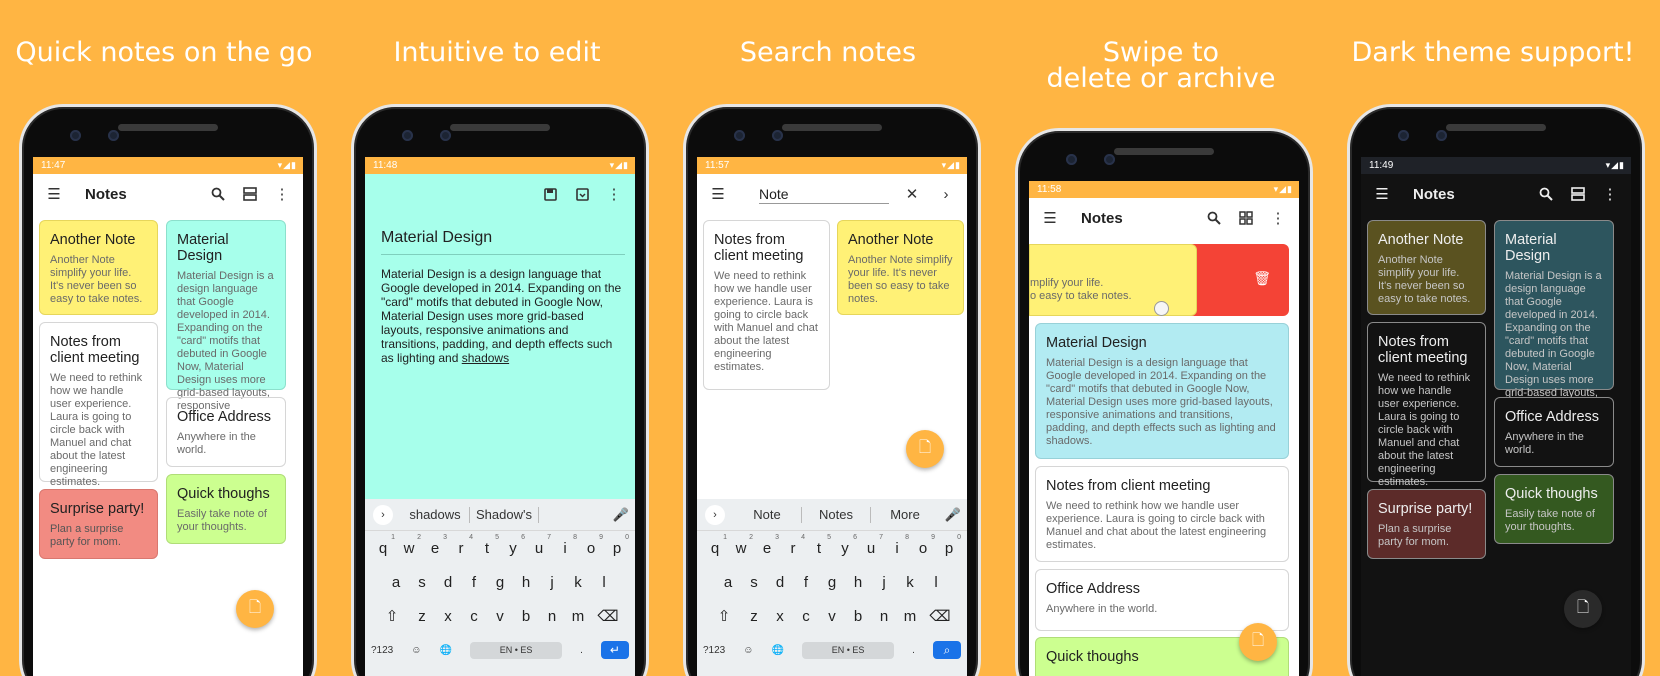 This screenshot has width=1660, height=676. Describe the element at coordinates (946, 650) in the screenshot. I see `search-icon: ⌕` at that location.